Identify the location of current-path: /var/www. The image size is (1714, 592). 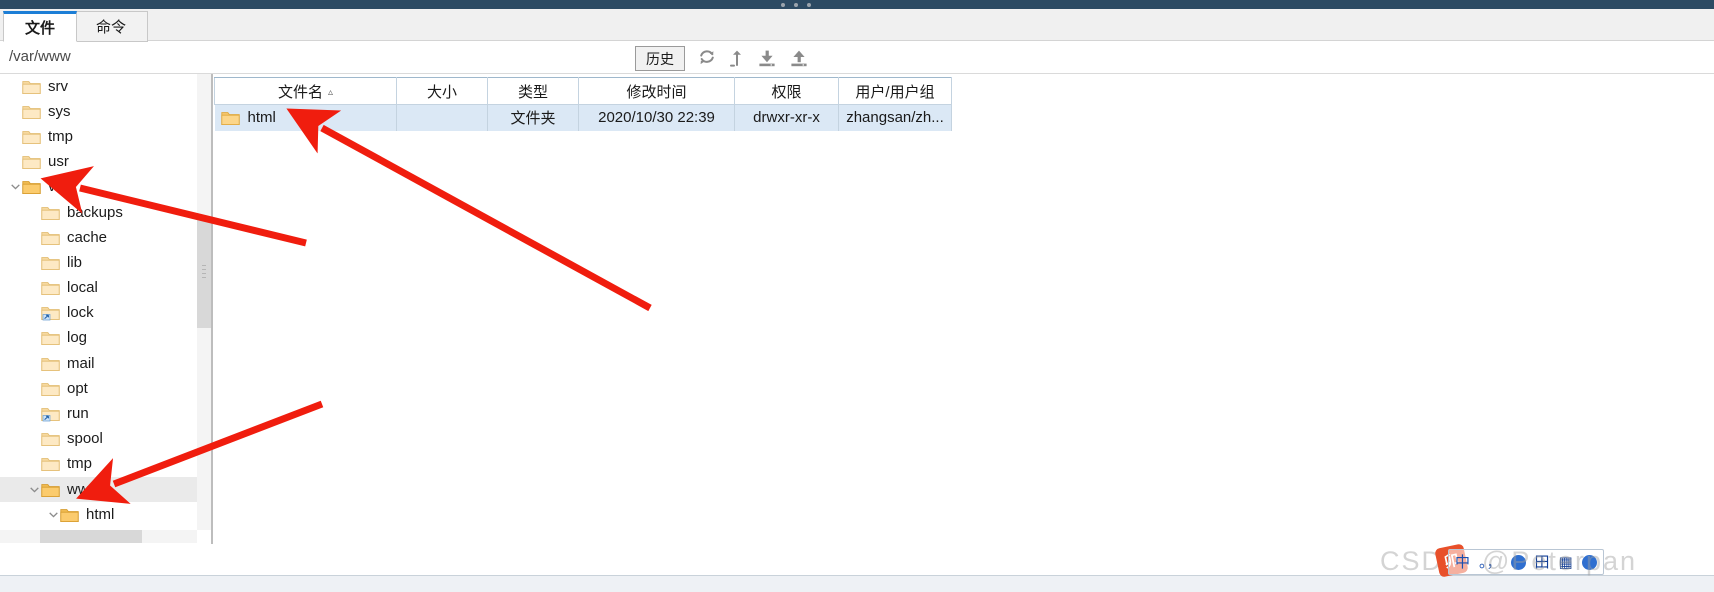
(40, 56).